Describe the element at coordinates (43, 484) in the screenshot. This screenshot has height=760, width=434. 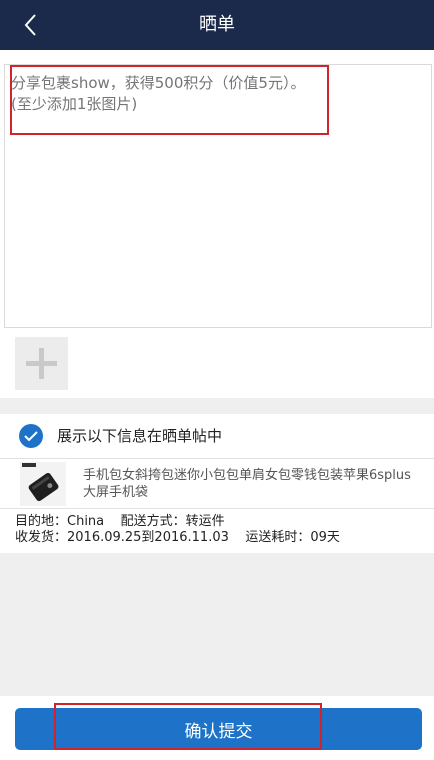
I see `product-thumbnail` at that location.